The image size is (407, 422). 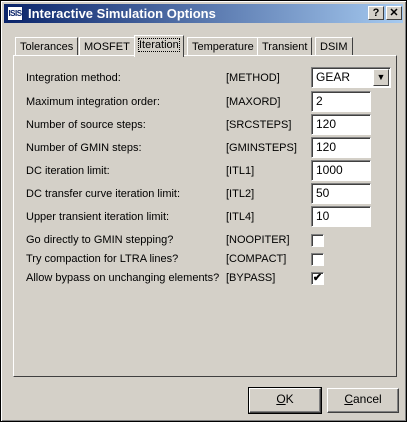 I want to click on tab-label: MOSFET, so click(x=107, y=47).